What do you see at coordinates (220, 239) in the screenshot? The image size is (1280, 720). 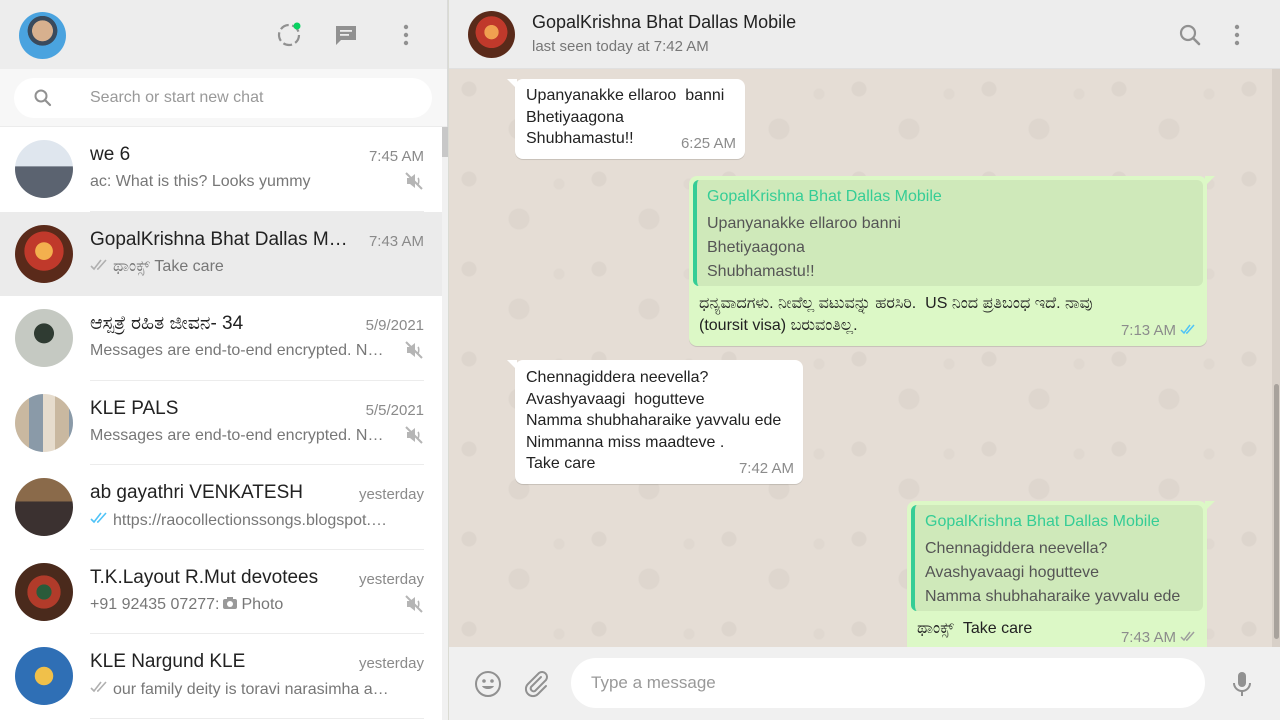 I see `chat-name: GopalKrishna Bhat Dallas Mobile` at bounding box center [220, 239].